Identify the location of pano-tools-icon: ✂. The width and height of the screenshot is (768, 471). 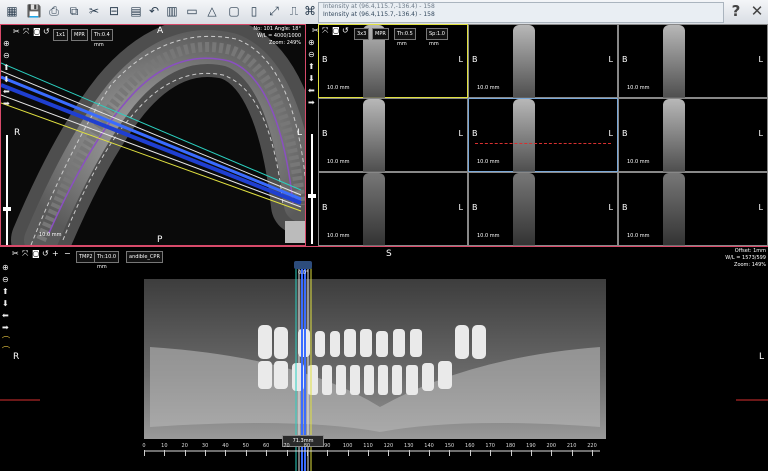
(15, 253).